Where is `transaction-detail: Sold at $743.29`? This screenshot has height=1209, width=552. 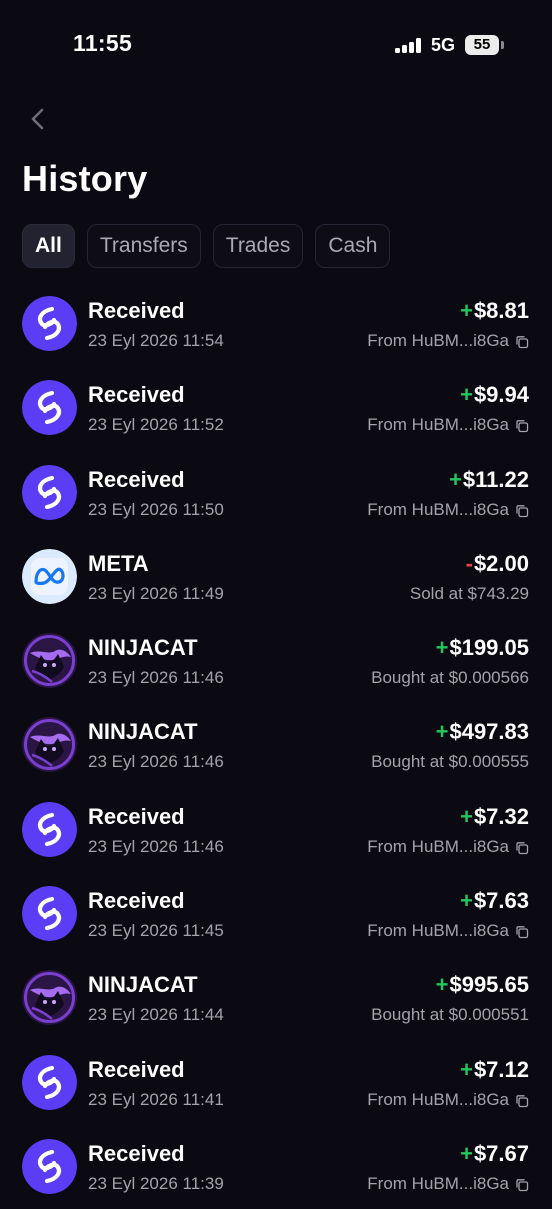 transaction-detail: Sold at $743.29 is located at coordinates (469, 594).